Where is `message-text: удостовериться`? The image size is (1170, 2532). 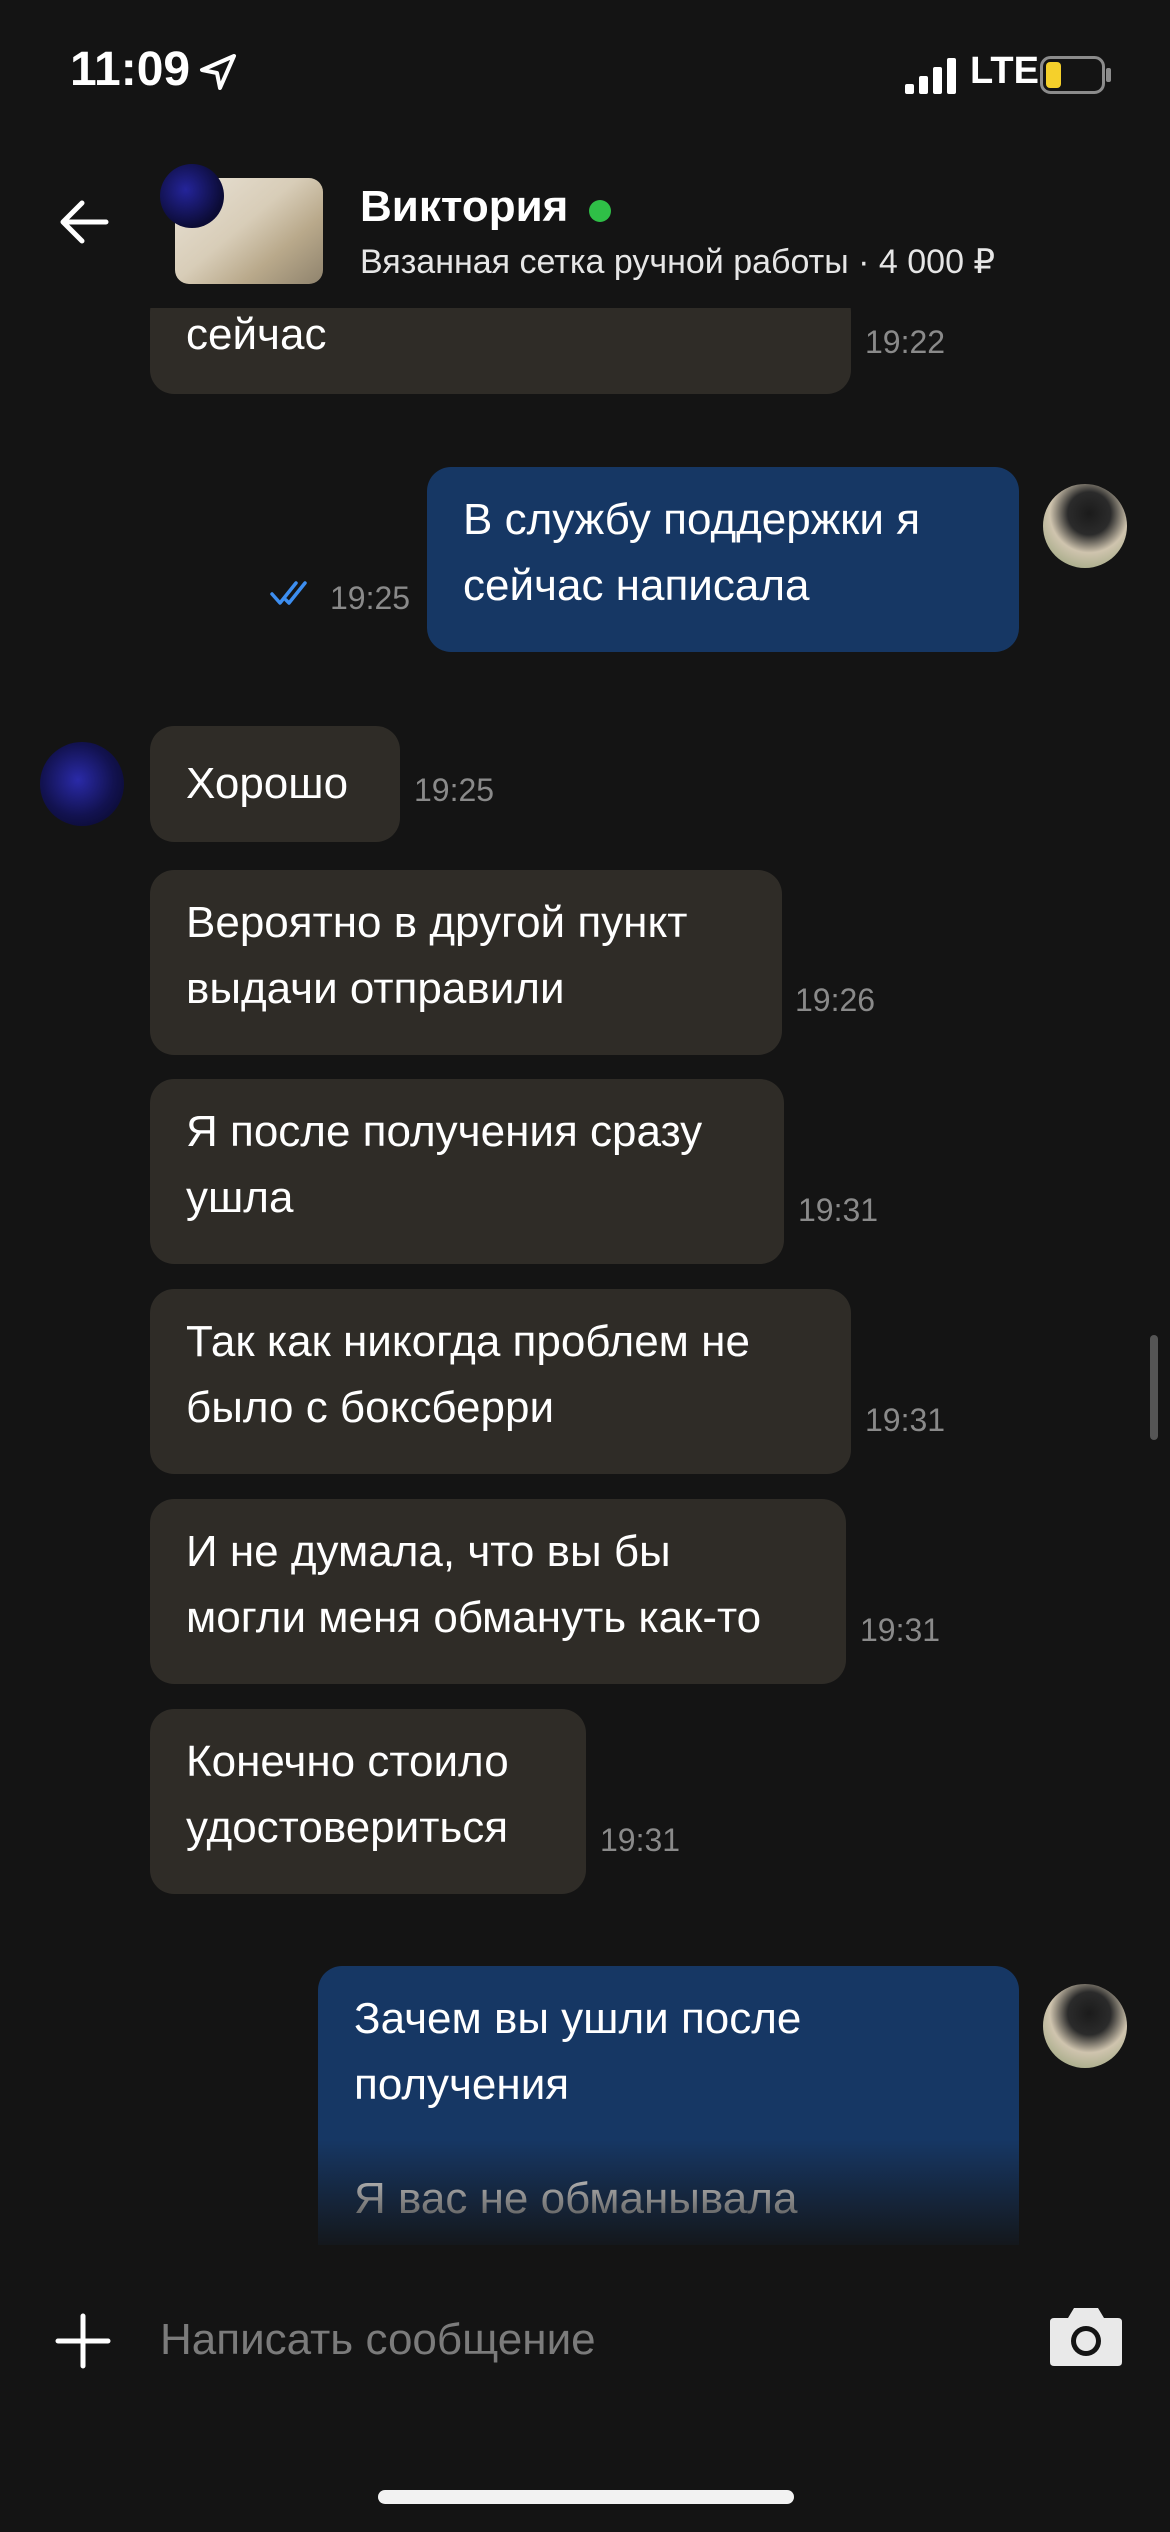
message-text: удостовериться is located at coordinates (347, 1827).